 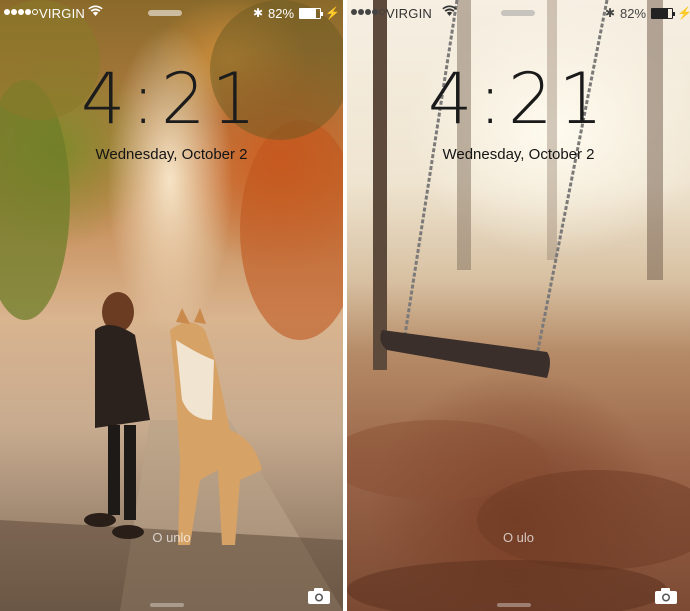 I want to click on slide-to-unlock: O ulo, so click(x=518, y=537).